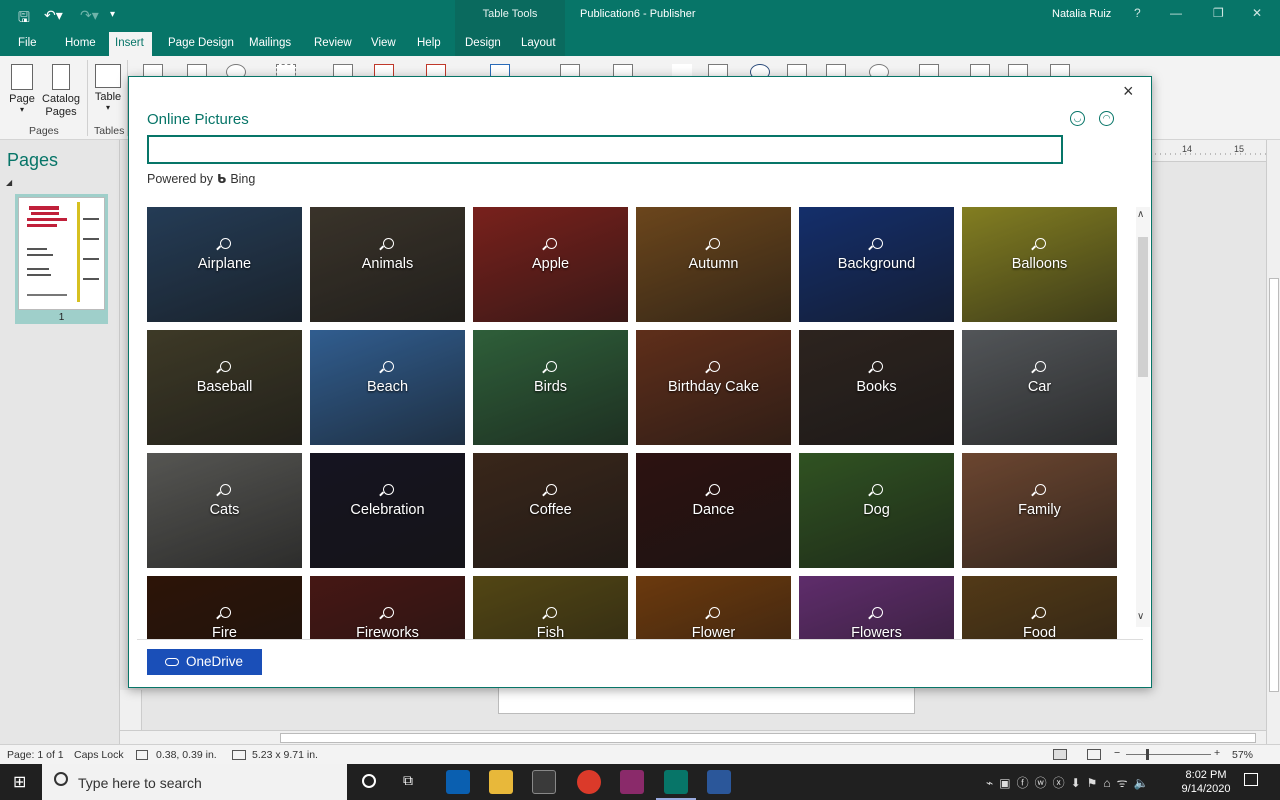 This screenshot has height=800, width=1280. I want to click on tab-insert: Insert, so click(130, 44).